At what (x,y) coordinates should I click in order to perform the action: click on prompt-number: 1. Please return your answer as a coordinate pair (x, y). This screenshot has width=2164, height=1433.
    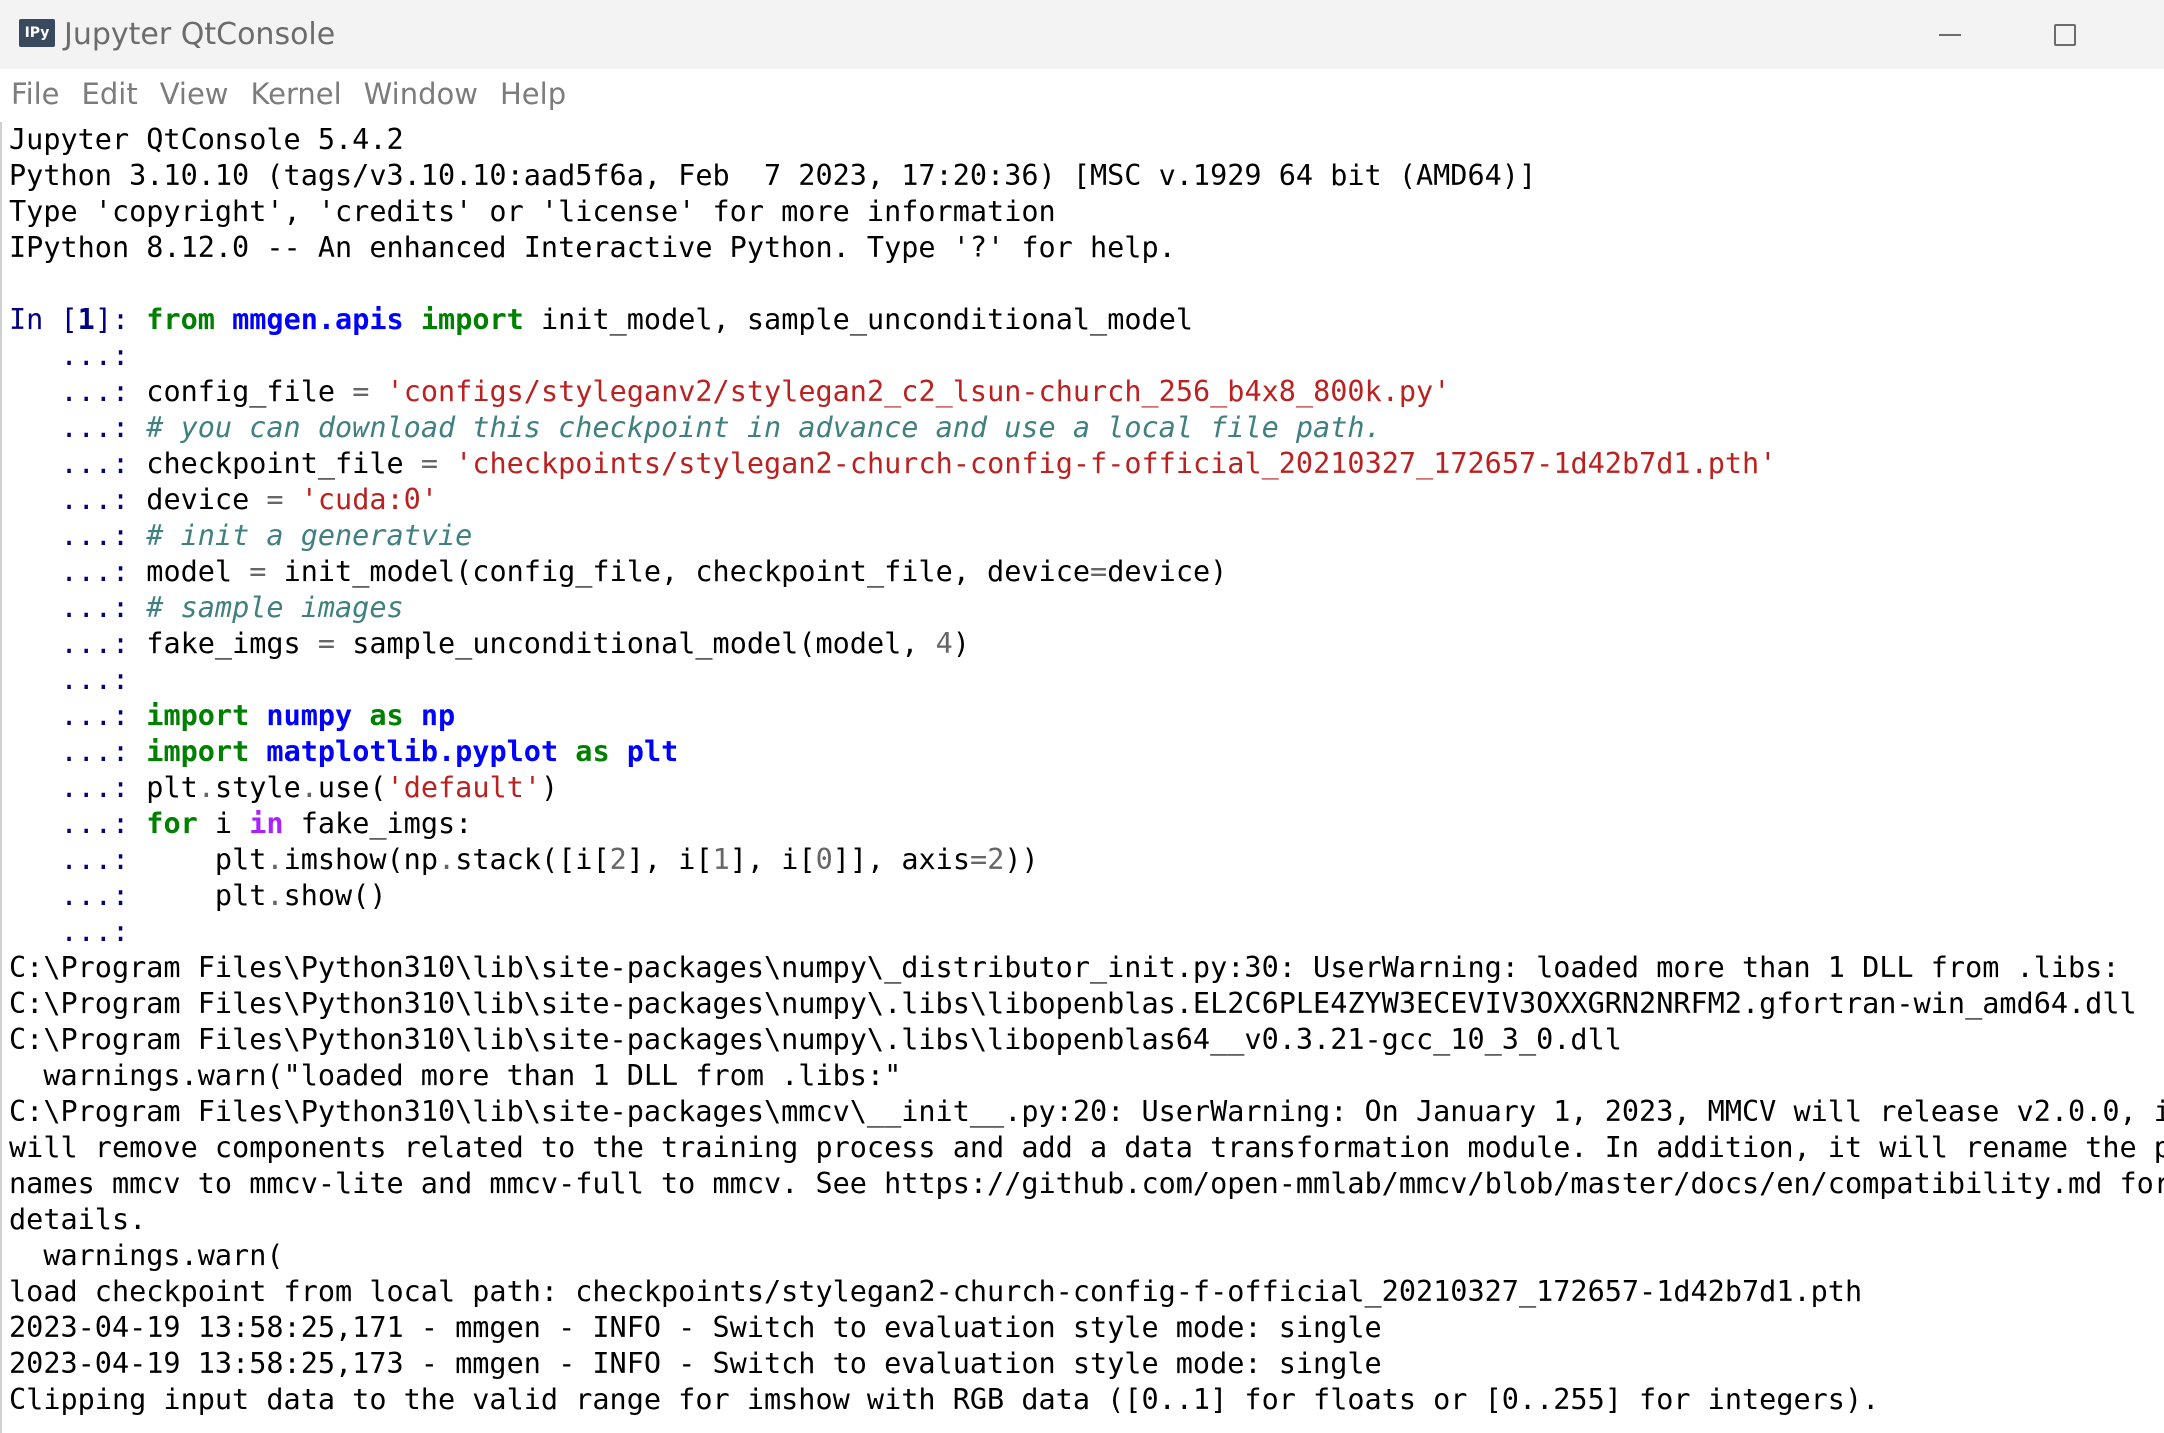
    Looking at the image, I should click on (86, 319).